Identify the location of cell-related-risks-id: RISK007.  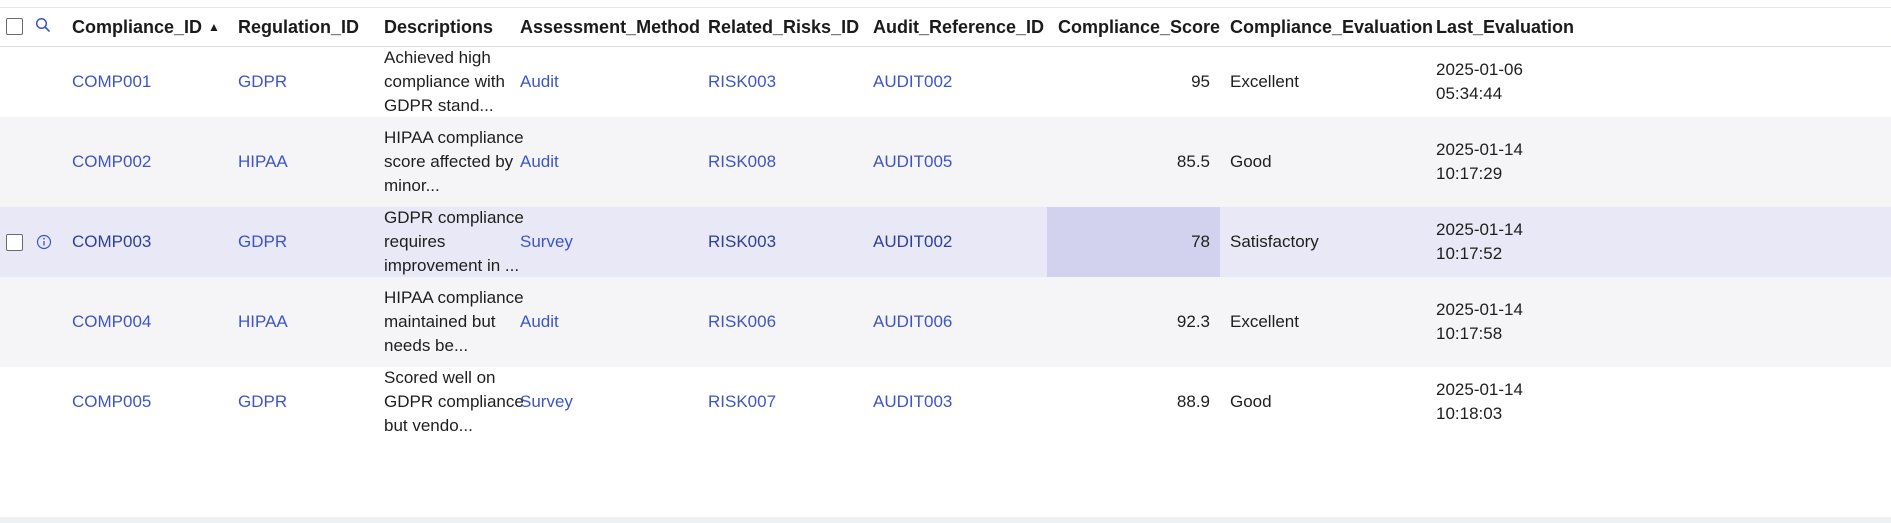
(742, 402).